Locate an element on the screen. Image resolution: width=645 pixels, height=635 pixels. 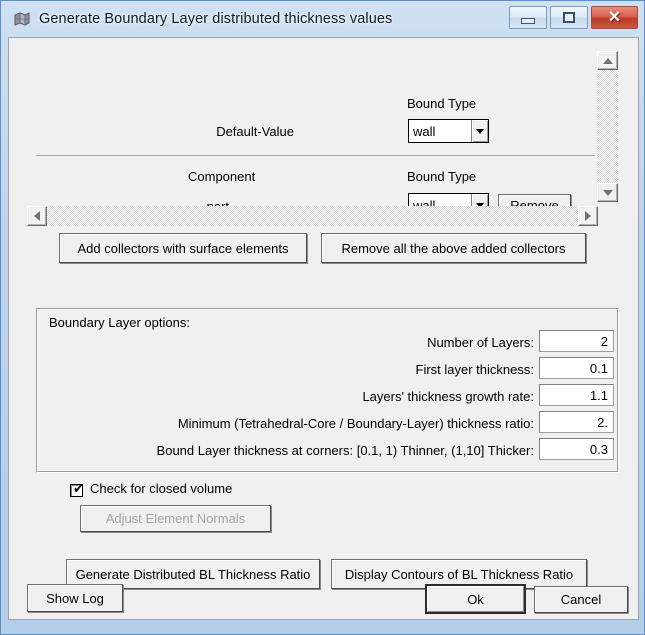
scroll-down-button is located at coordinates (607, 192).